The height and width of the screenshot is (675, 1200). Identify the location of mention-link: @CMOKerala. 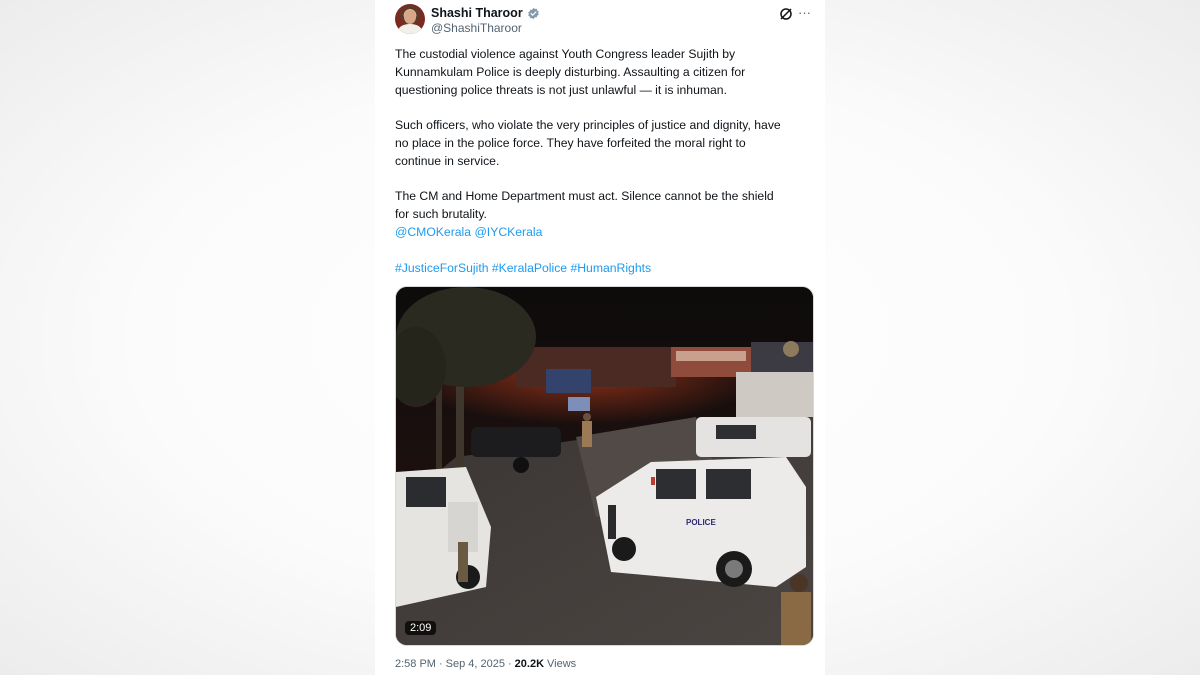
(433, 232).